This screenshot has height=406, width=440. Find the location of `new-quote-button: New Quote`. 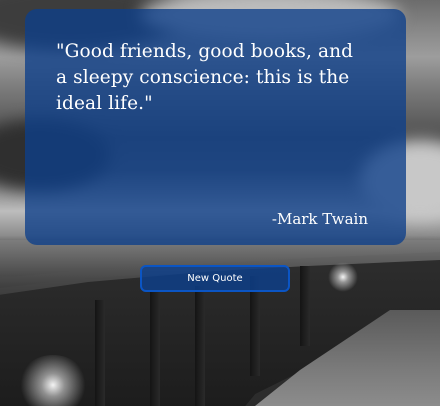

new-quote-button: New Quote is located at coordinates (215, 278).